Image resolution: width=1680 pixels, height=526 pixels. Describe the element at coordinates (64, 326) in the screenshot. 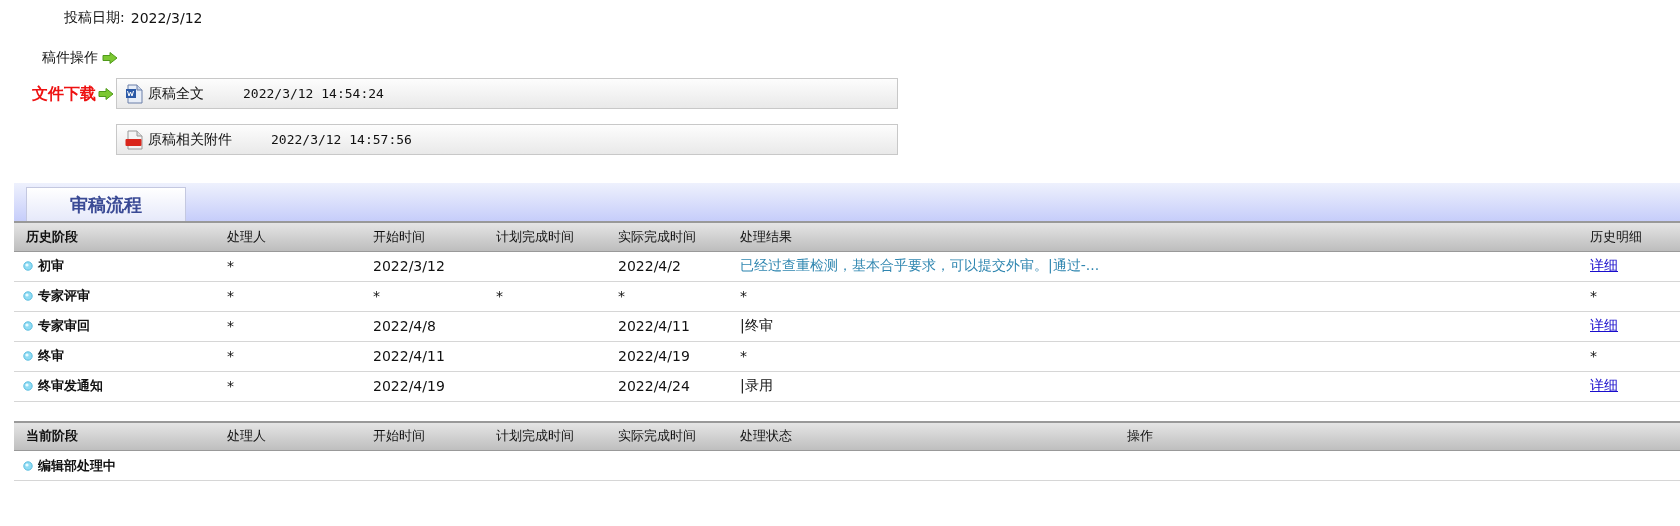

I see `table-cell: 专家审回` at that location.